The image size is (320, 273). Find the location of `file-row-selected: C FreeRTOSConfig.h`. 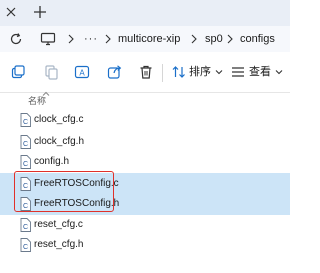

file-row-selected: C FreeRTOSConfig.h is located at coordinates (145, 204).